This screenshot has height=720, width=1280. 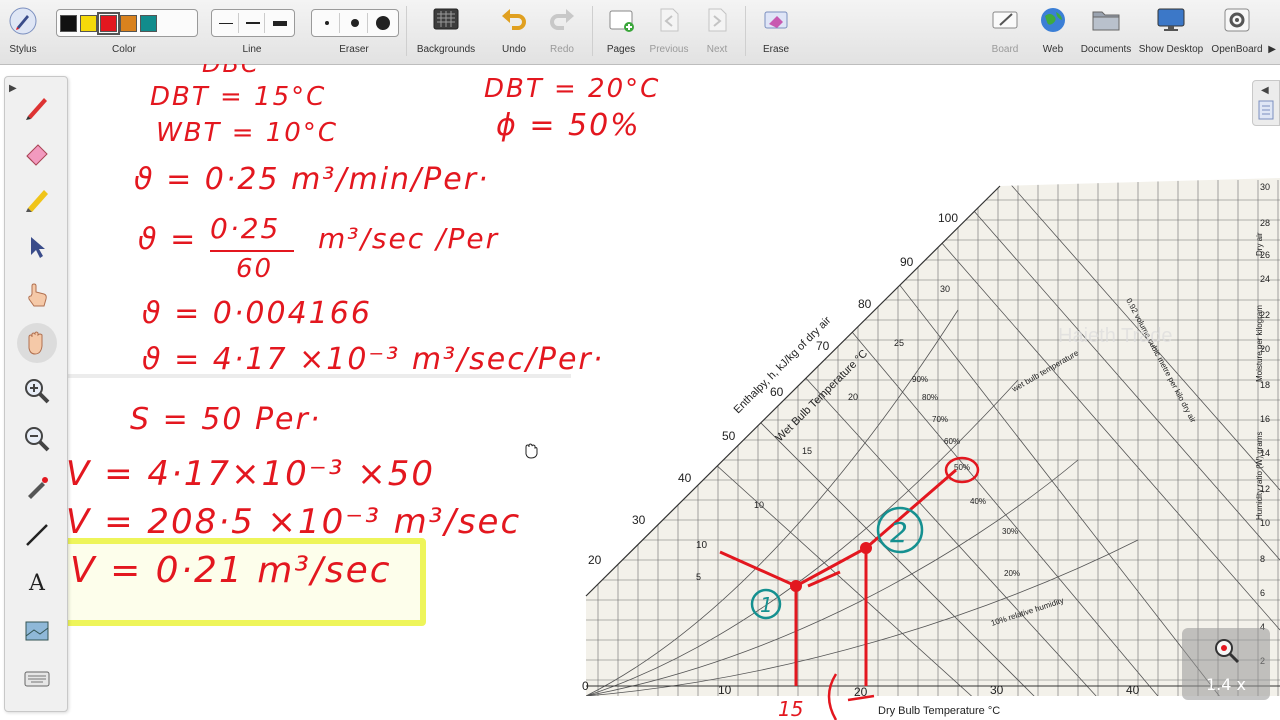 I want to click on watermark: Haieth Trade, so click(x=1115, y=336).